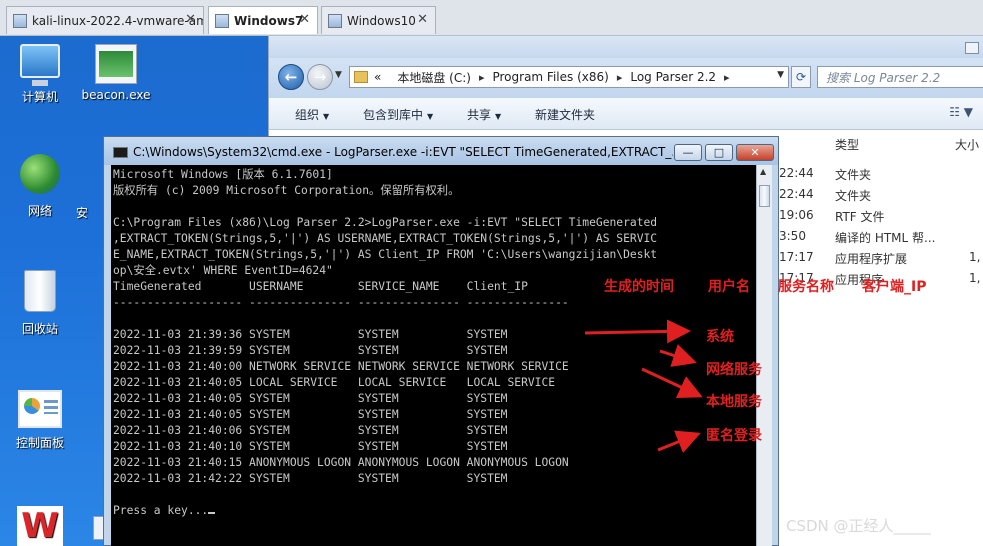  What do you see at coordinates (291, 77) in the screenshot?
I see `back-button: ←` at bounding box center [291, 77].